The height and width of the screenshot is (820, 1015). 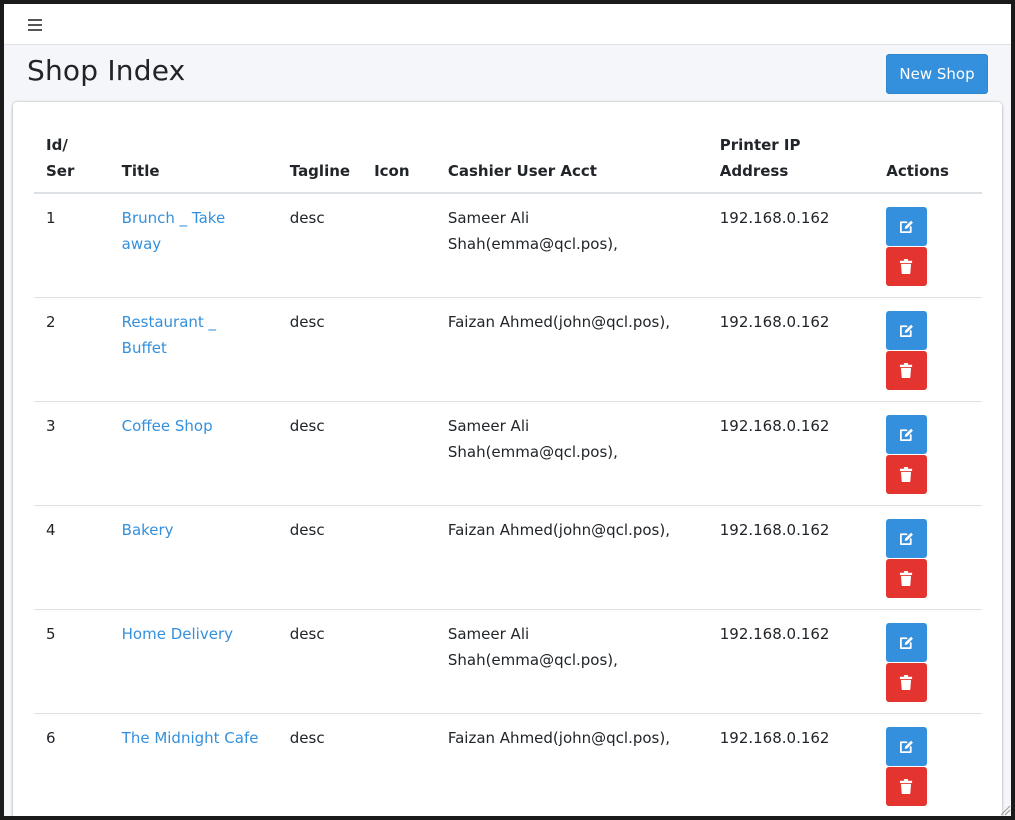 What do you see at coordinates (193, 660) in the screenshot?
I see `cell-title: Home Delivery` at bounding box center [193, 660].